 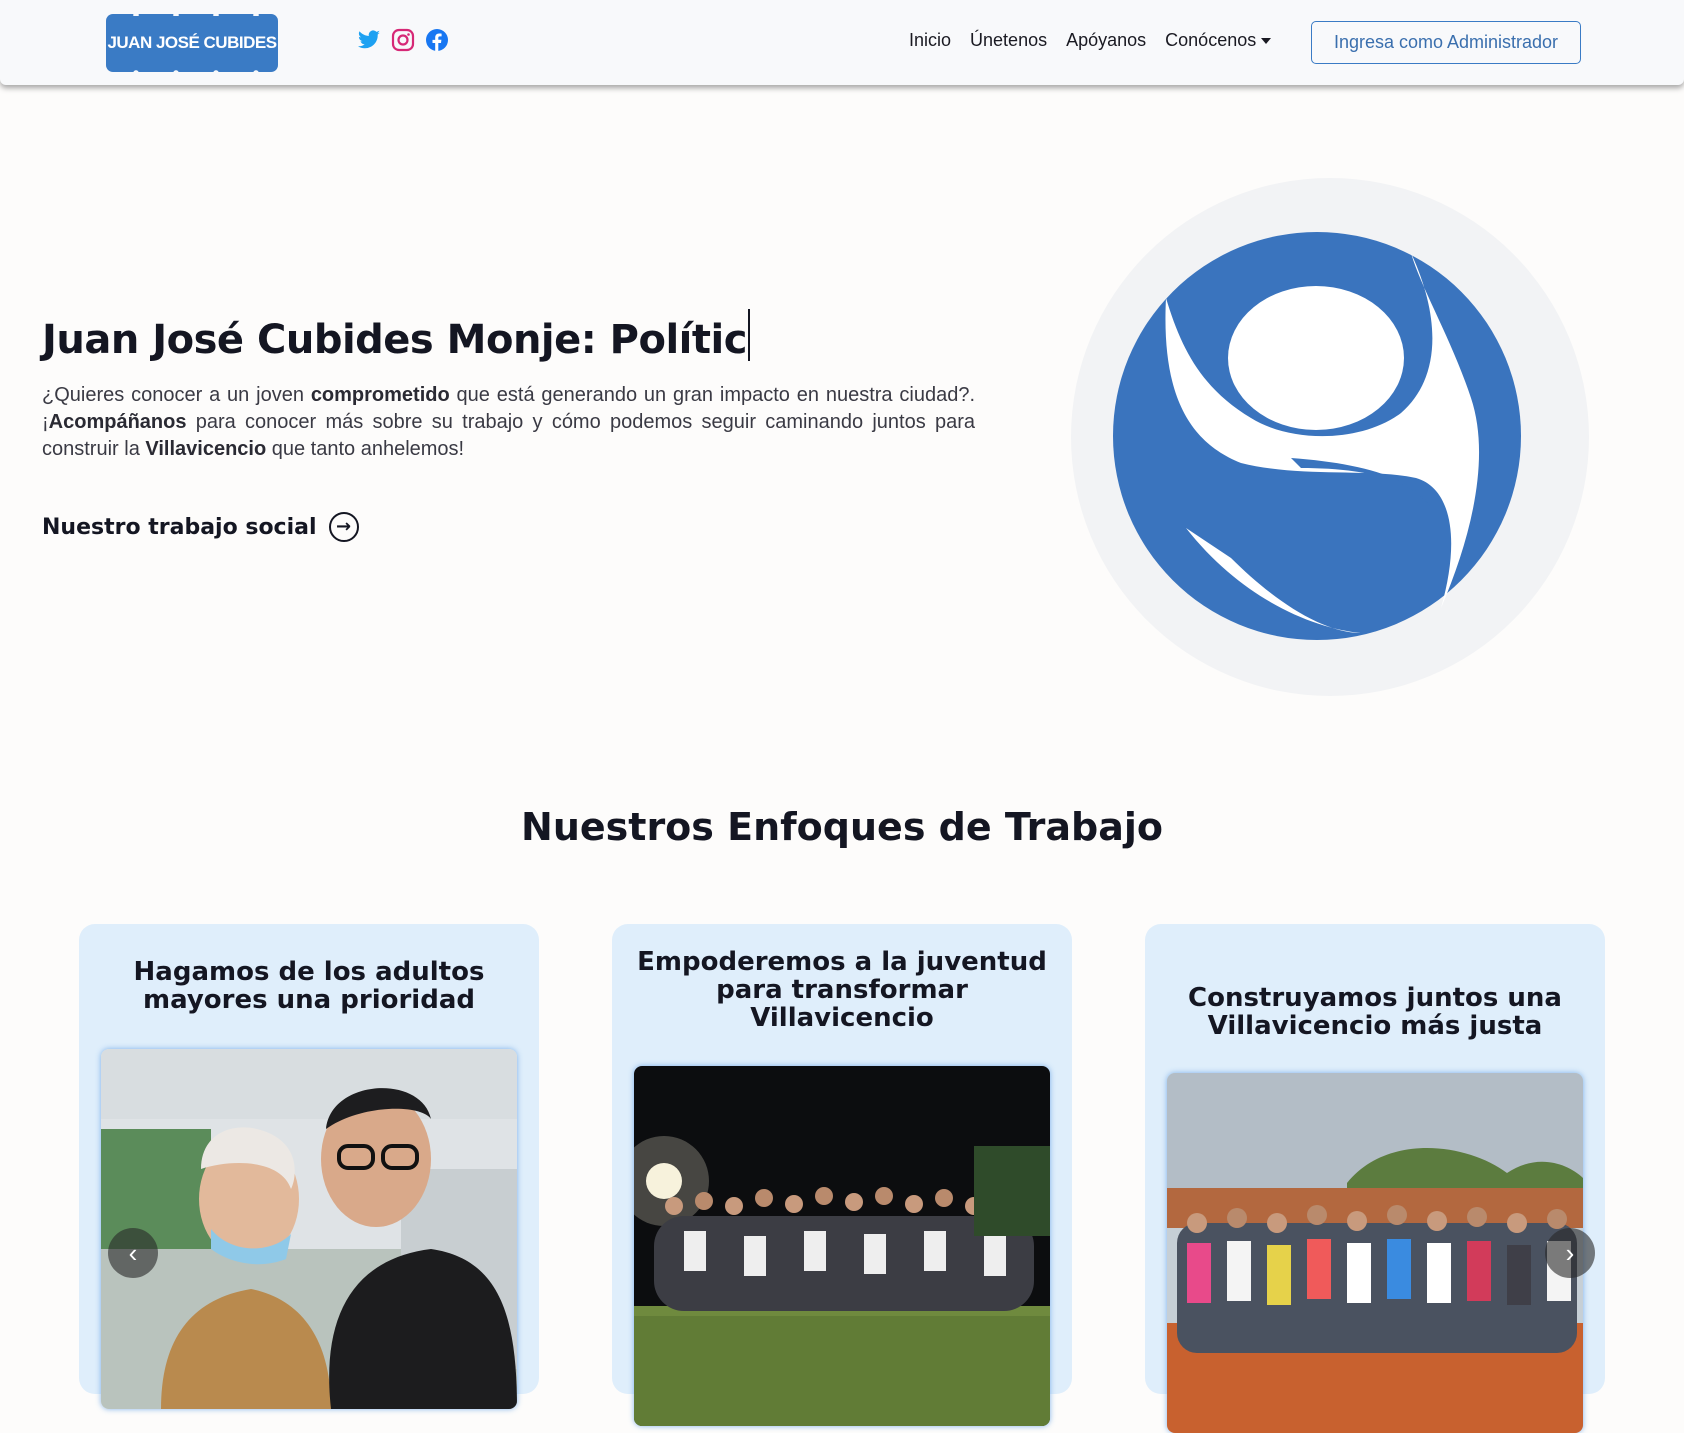 I want to click on nav-link-conocenos-label: Conócenos, so click(x=1211, y=40).